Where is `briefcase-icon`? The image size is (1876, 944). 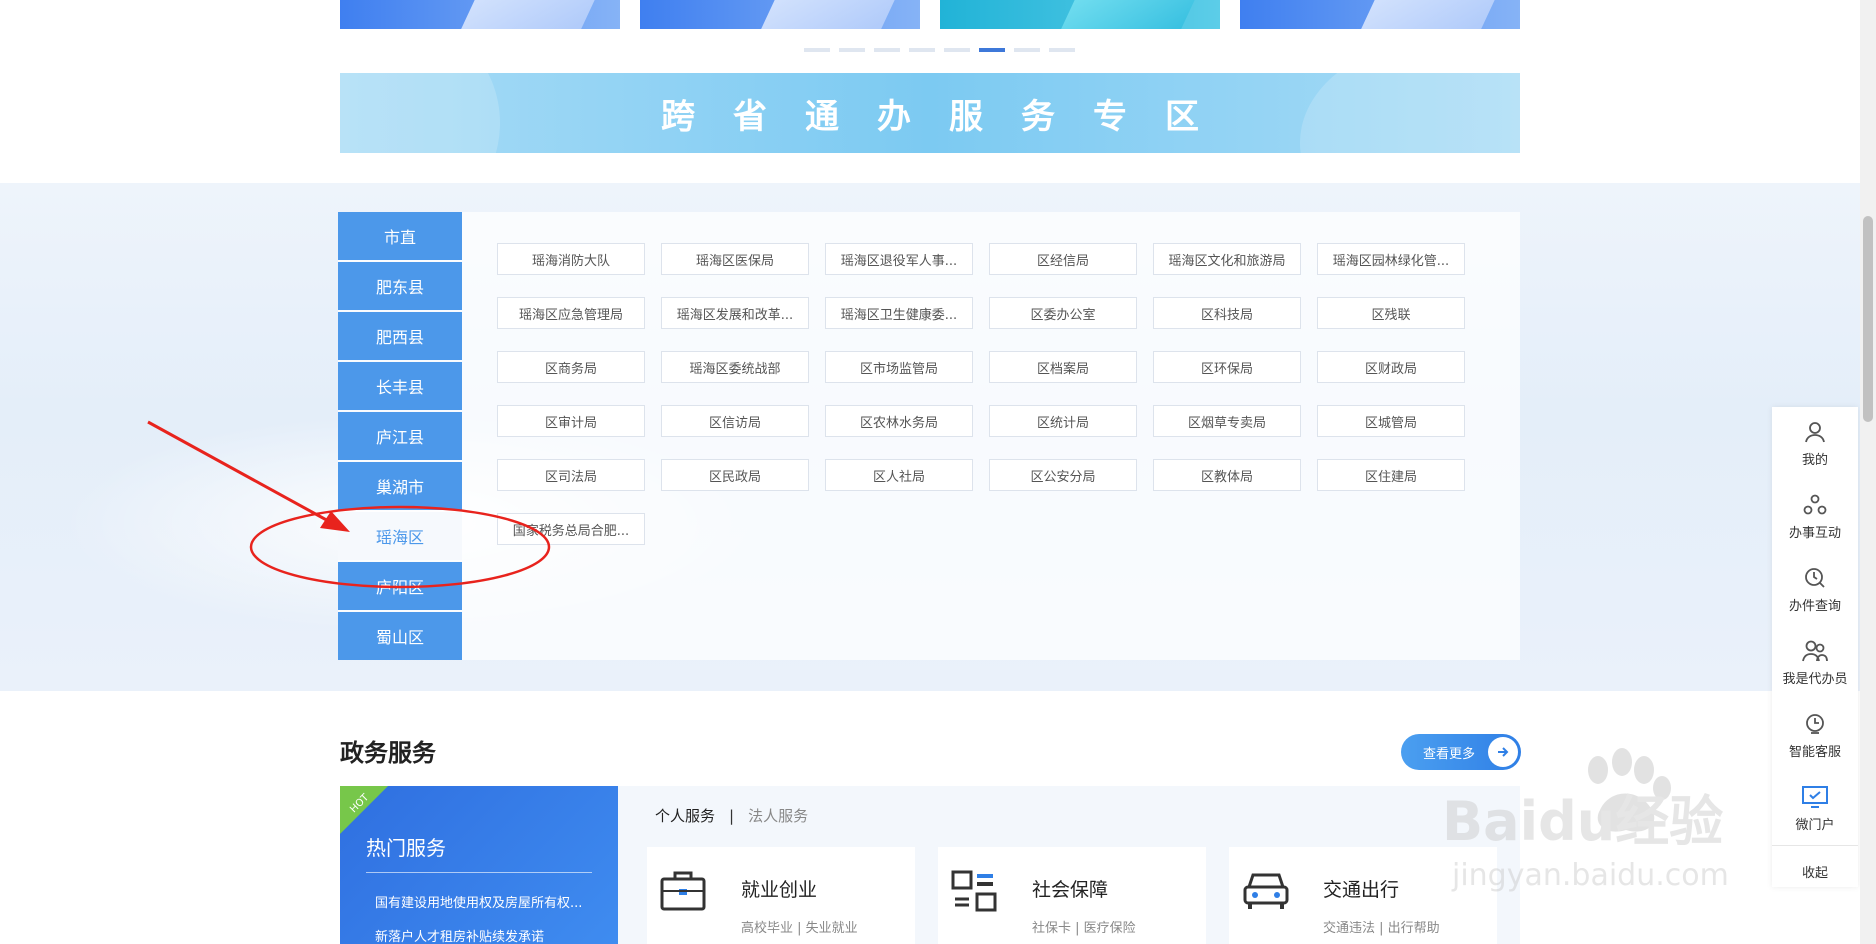
briefcase-icon is located at coordinates (683, 893).